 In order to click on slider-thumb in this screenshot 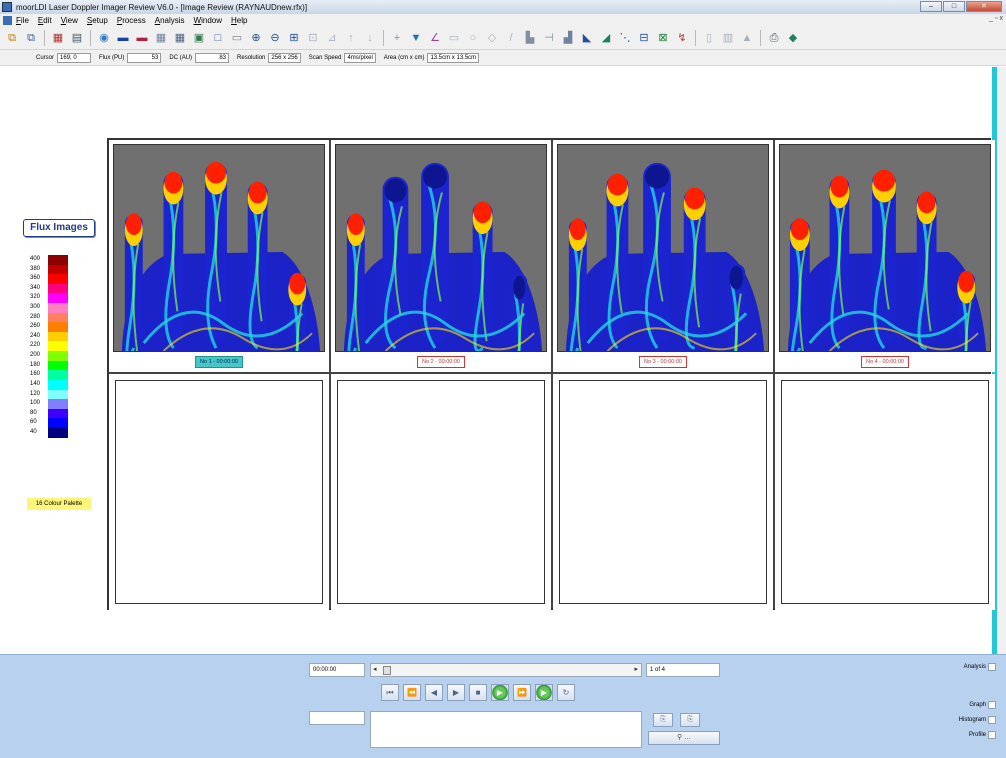, I will do `click(387, 670)`.